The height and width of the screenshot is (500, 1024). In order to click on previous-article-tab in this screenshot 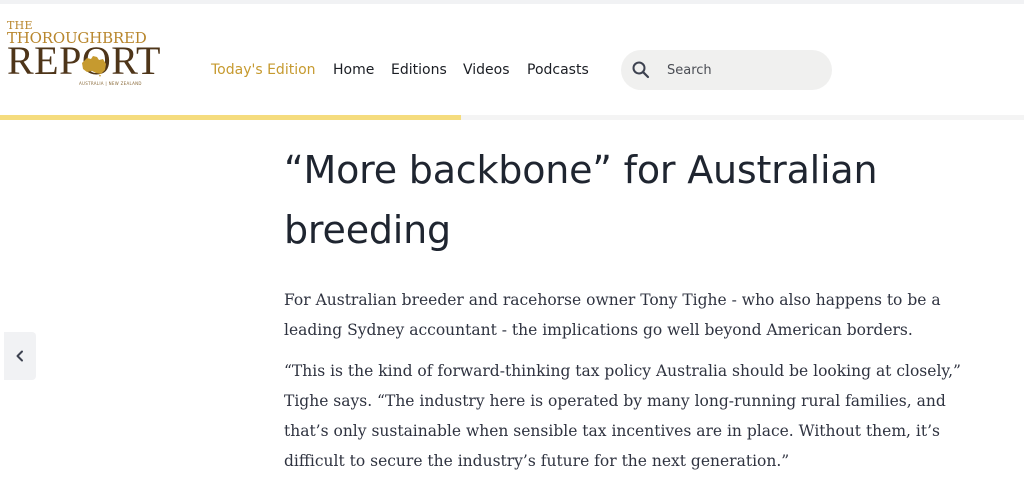, I will do `click(20, 356)`.